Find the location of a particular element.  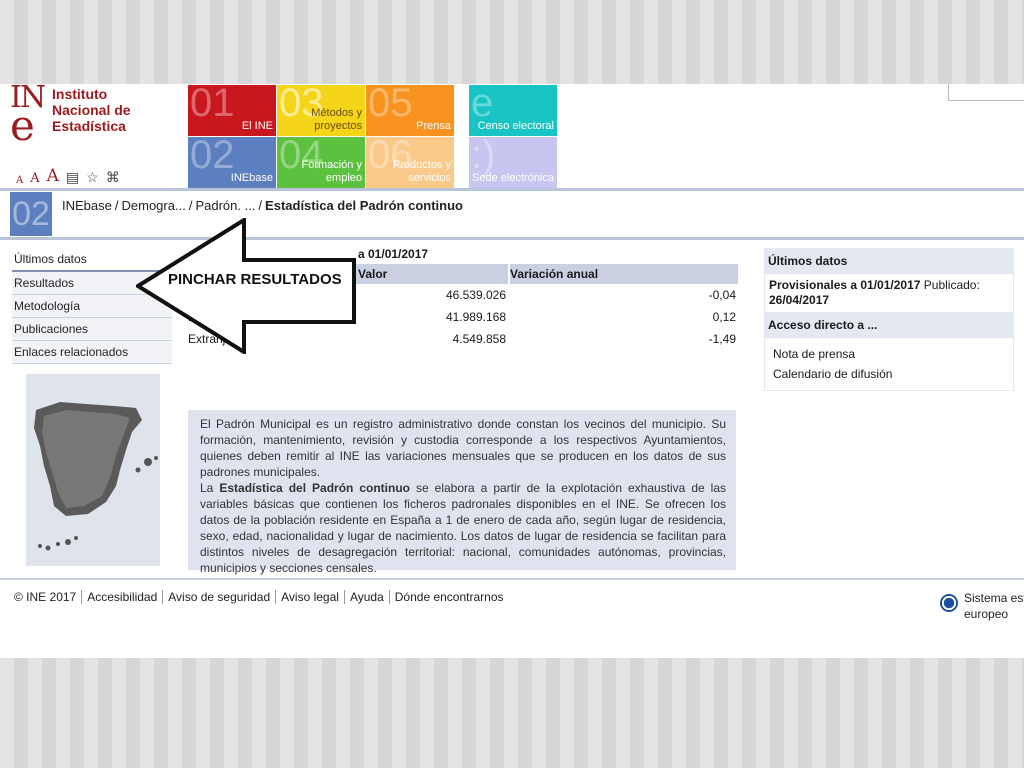

text-large-icon: A is located at coordinates (53, 176).